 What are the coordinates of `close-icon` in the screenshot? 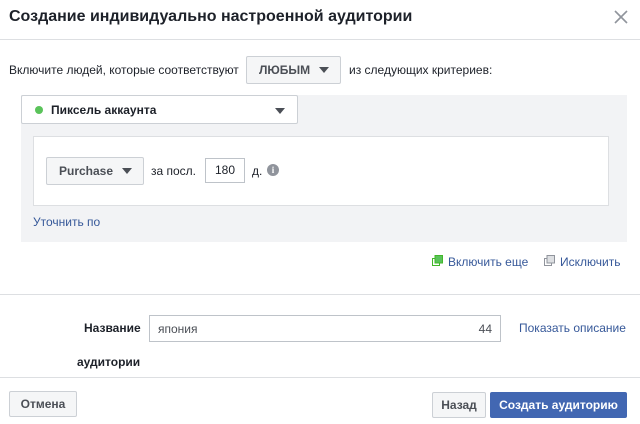 It's located at (621, 17).